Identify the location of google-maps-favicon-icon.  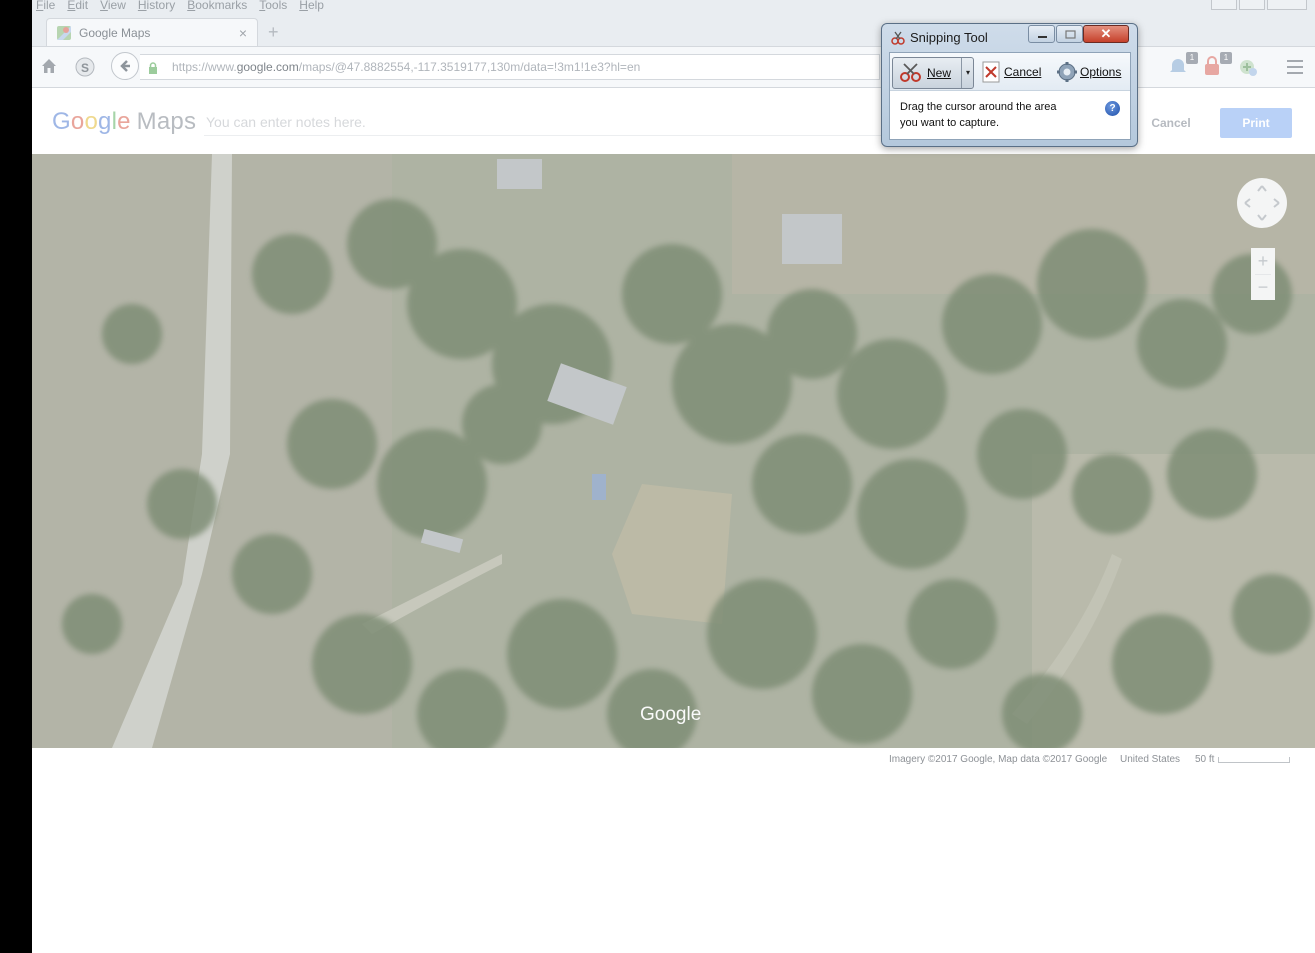
(64, 32).